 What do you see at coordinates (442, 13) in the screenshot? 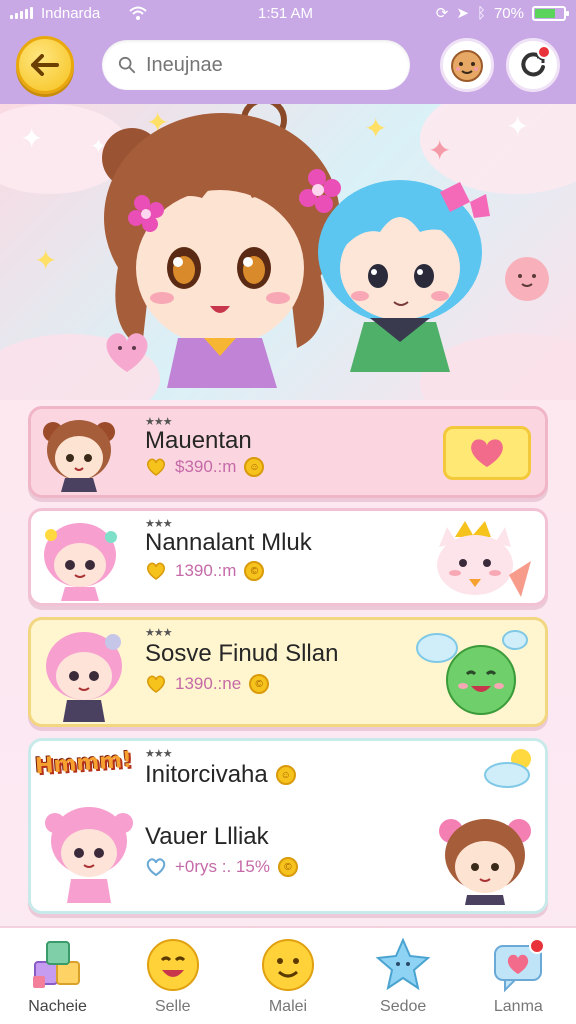
I see `sync-icon: ⟳` at bounding box center [442, 13].